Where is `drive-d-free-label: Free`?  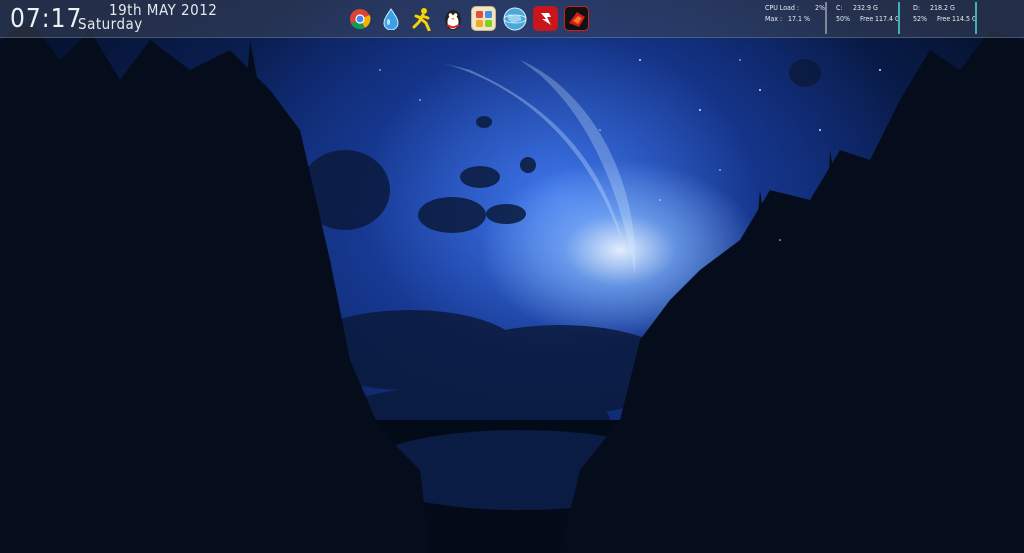 drive-d-free-label: Free is located at coordinates (944, 19).